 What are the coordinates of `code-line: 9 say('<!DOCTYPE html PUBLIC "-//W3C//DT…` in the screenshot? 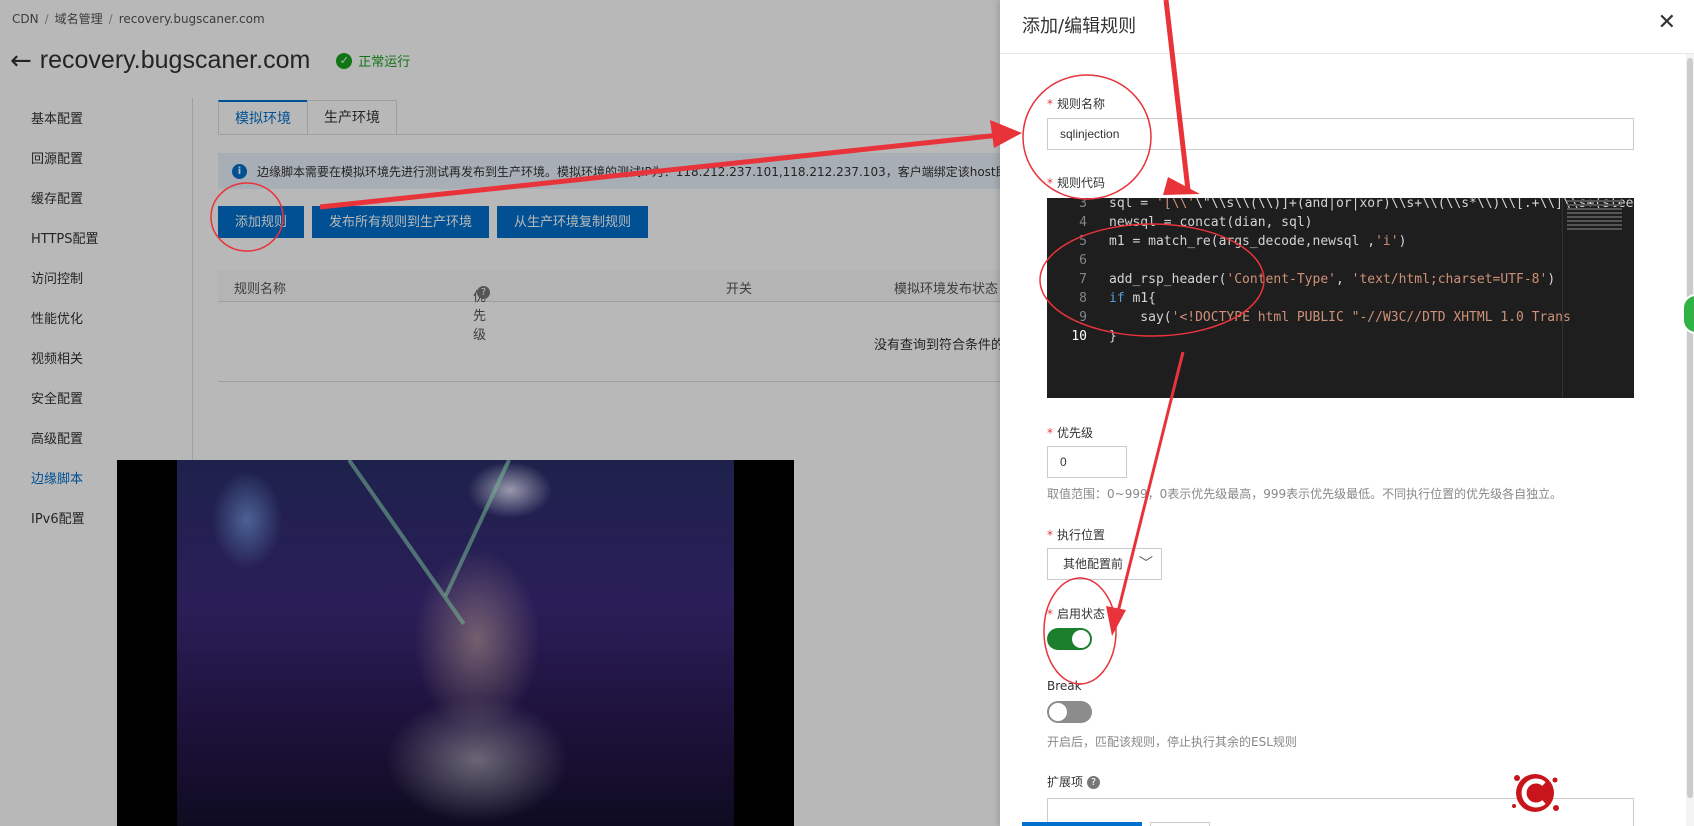 It's located at (1309, 317).